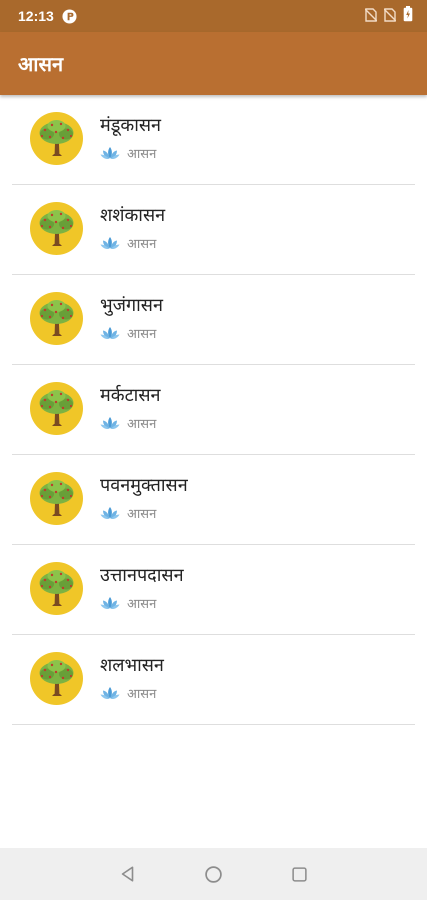  I want to click on item-title: शशंकासन, so click(133, 215).